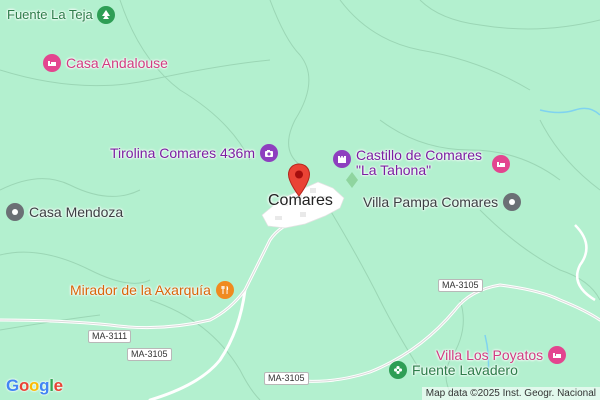  Describe the element at coordinates (12, 385) in the screenshot. I see `logo-letter: G` at that location.